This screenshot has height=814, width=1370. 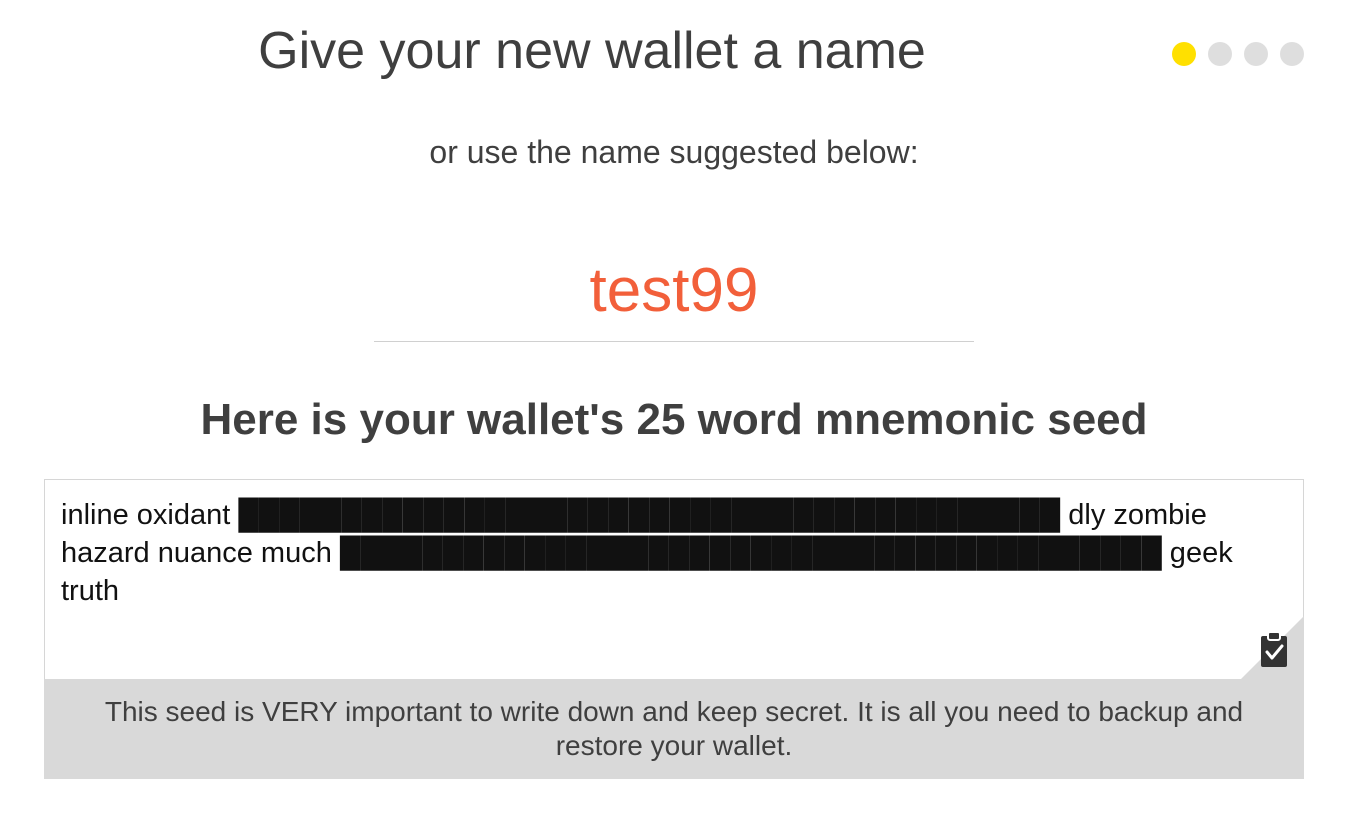 What do you see at coordinates (674, 152) in the screenshot?
I see `page-subtitle: or use the name suggested below:` at bounding box center [674, 152].